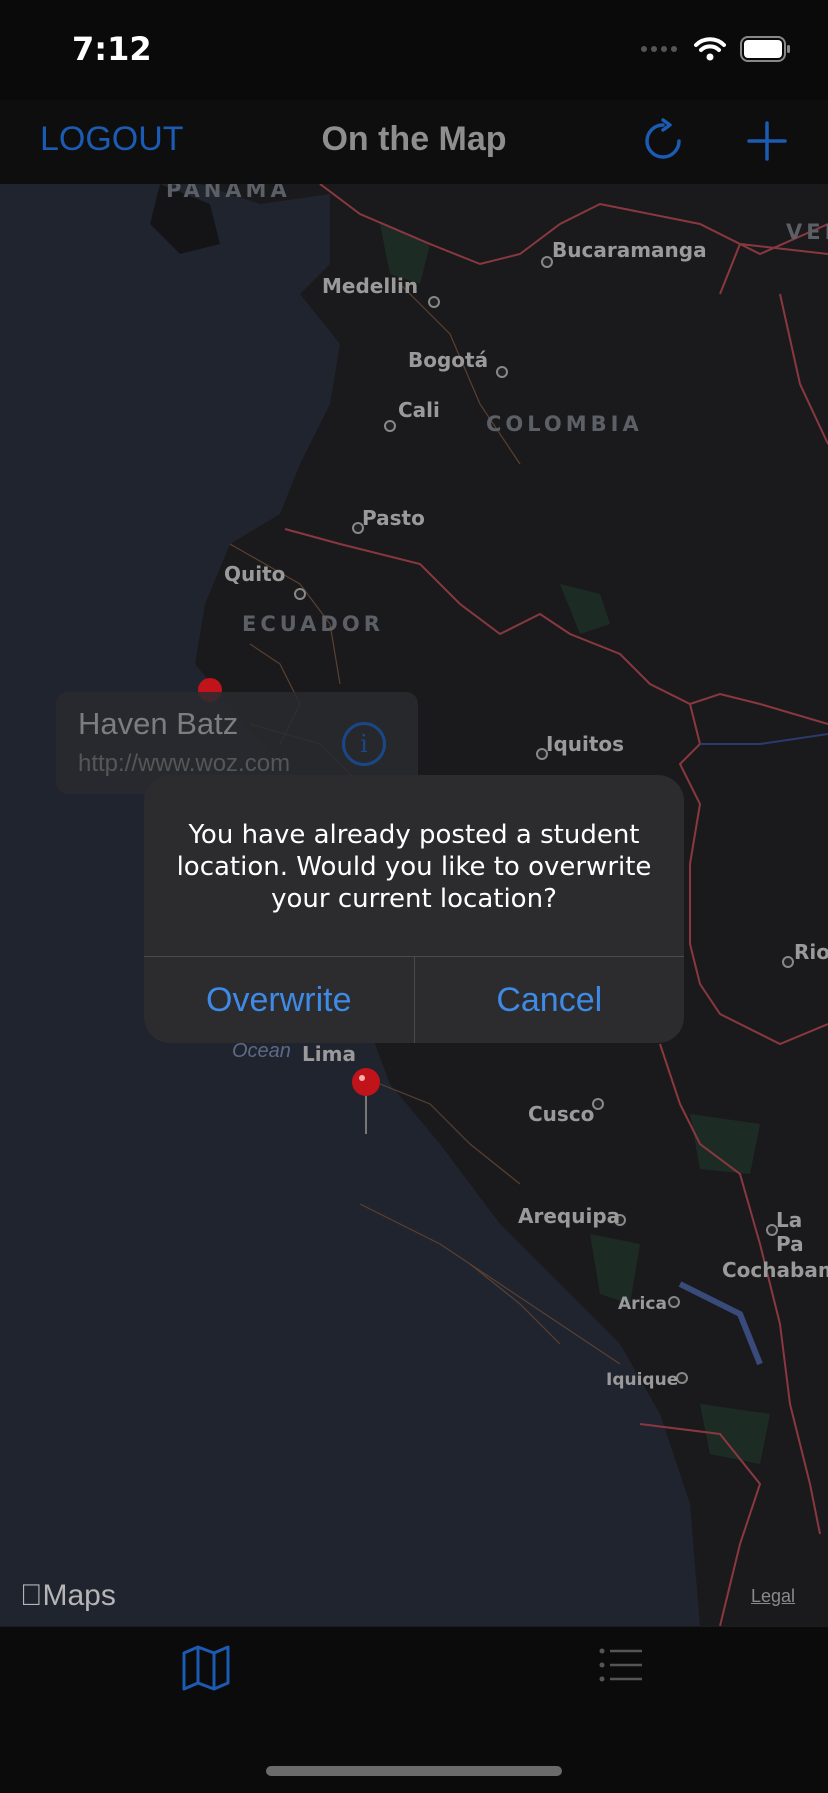 The image size is (828, 1793). What do you see at coordinates (569, 1216) in the screenshot?
I see `map-label-city: Arequipa` at bounding box center [569, 1216].